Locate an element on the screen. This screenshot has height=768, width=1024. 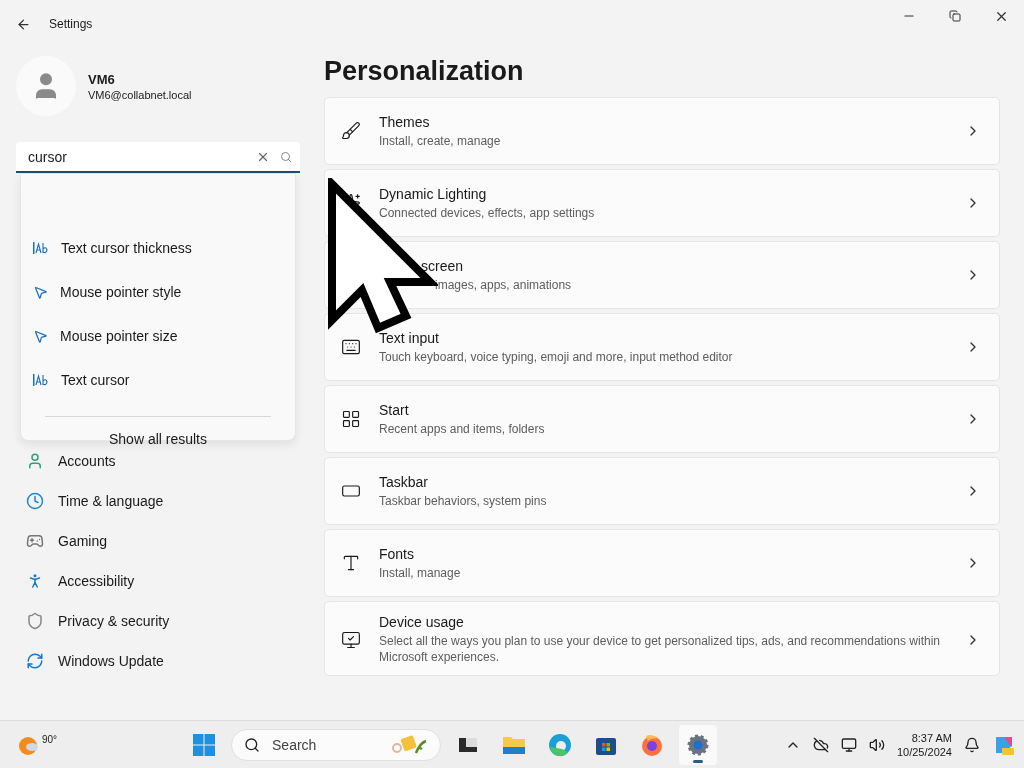
update-icon is located at coordinates (35, 661).